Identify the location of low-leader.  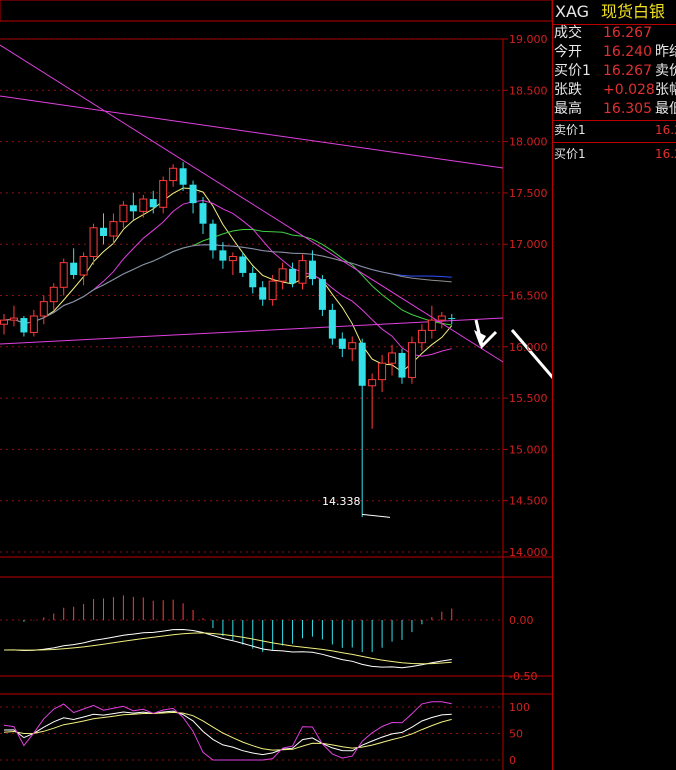
(376, 515).